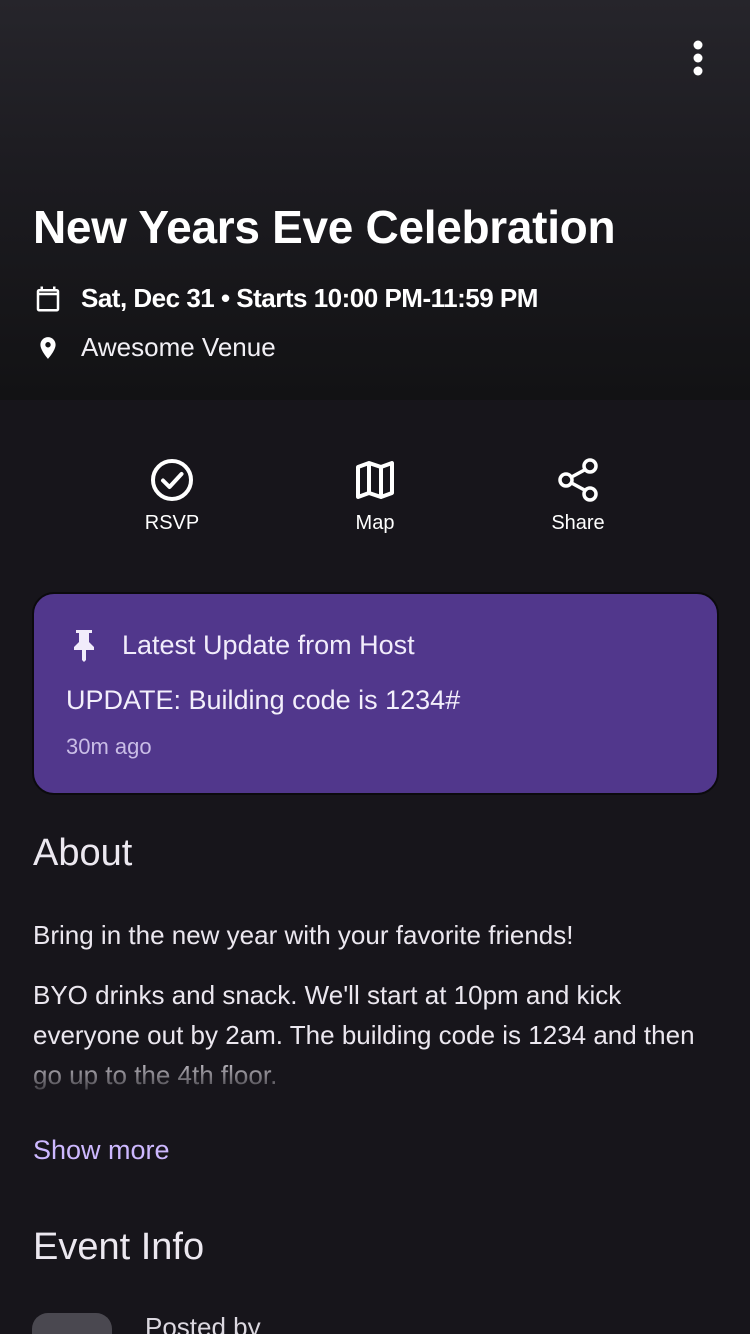 The width and height of the screenshot is (750, 1334). I want to click on check-circle-icon, so click(172, 480).